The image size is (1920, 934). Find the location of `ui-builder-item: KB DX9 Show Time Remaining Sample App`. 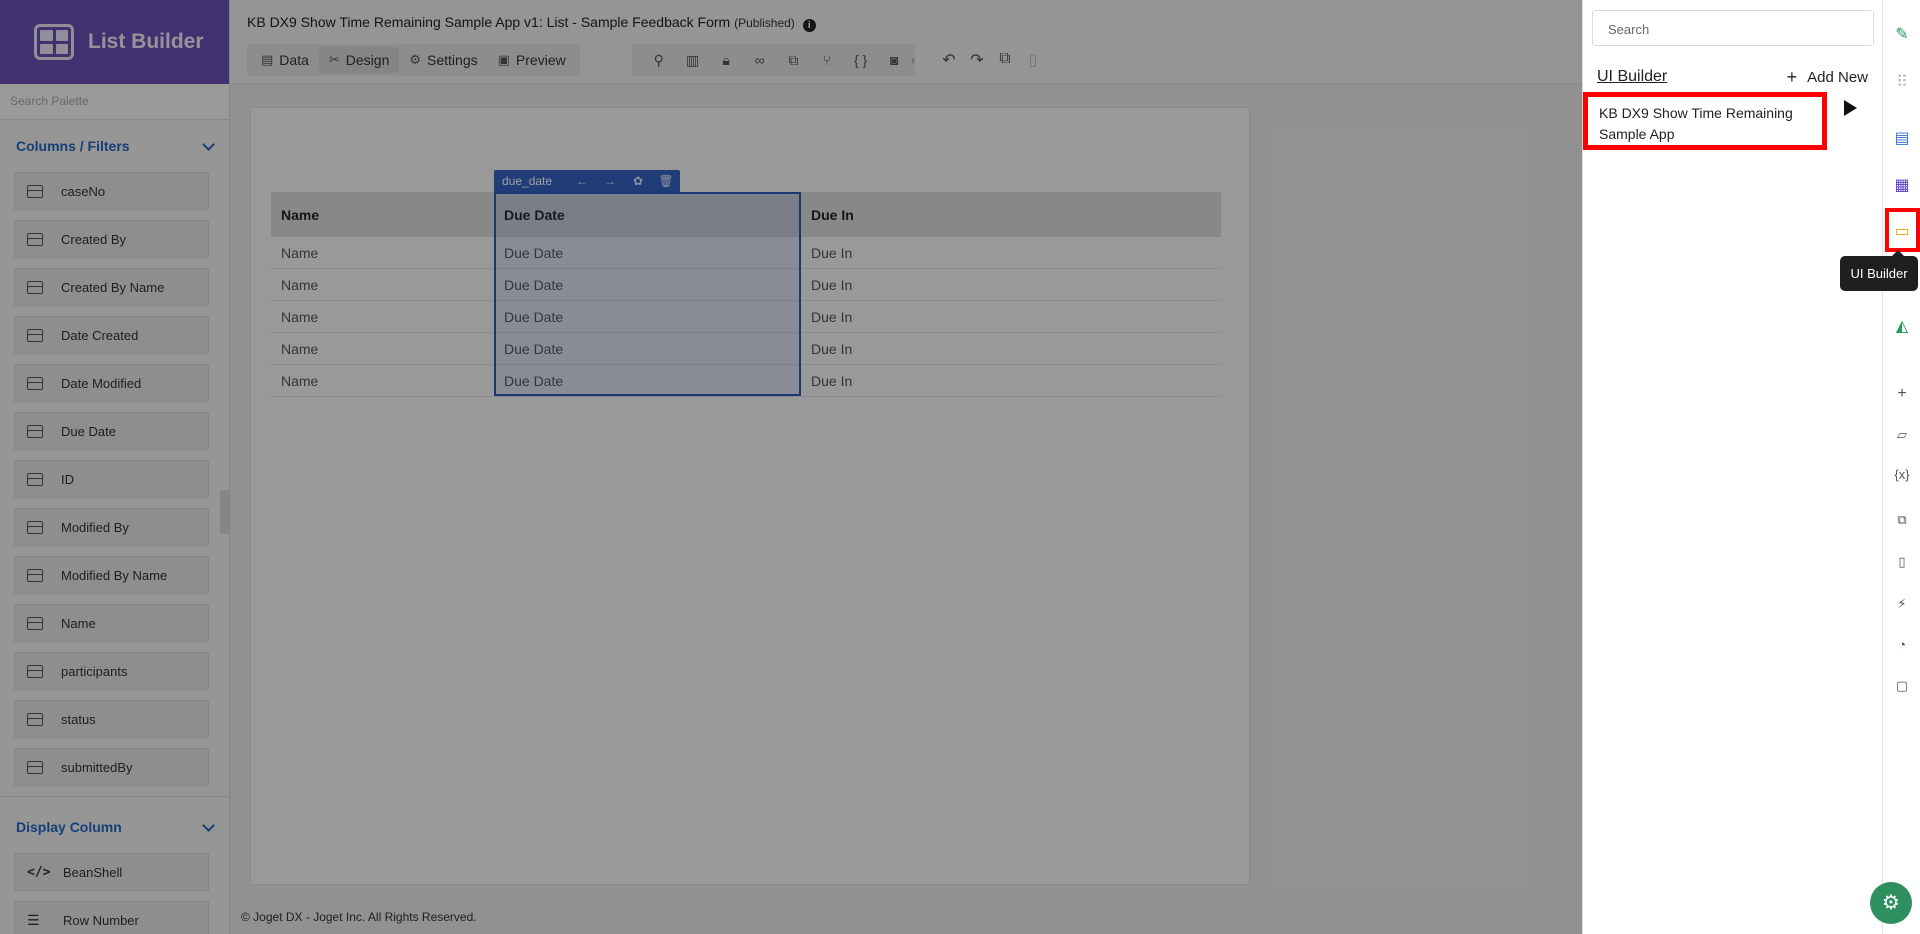

ui-builder-item: KB DX9 Show Time Remaining Sample App is located at coordinates (1705, 121).